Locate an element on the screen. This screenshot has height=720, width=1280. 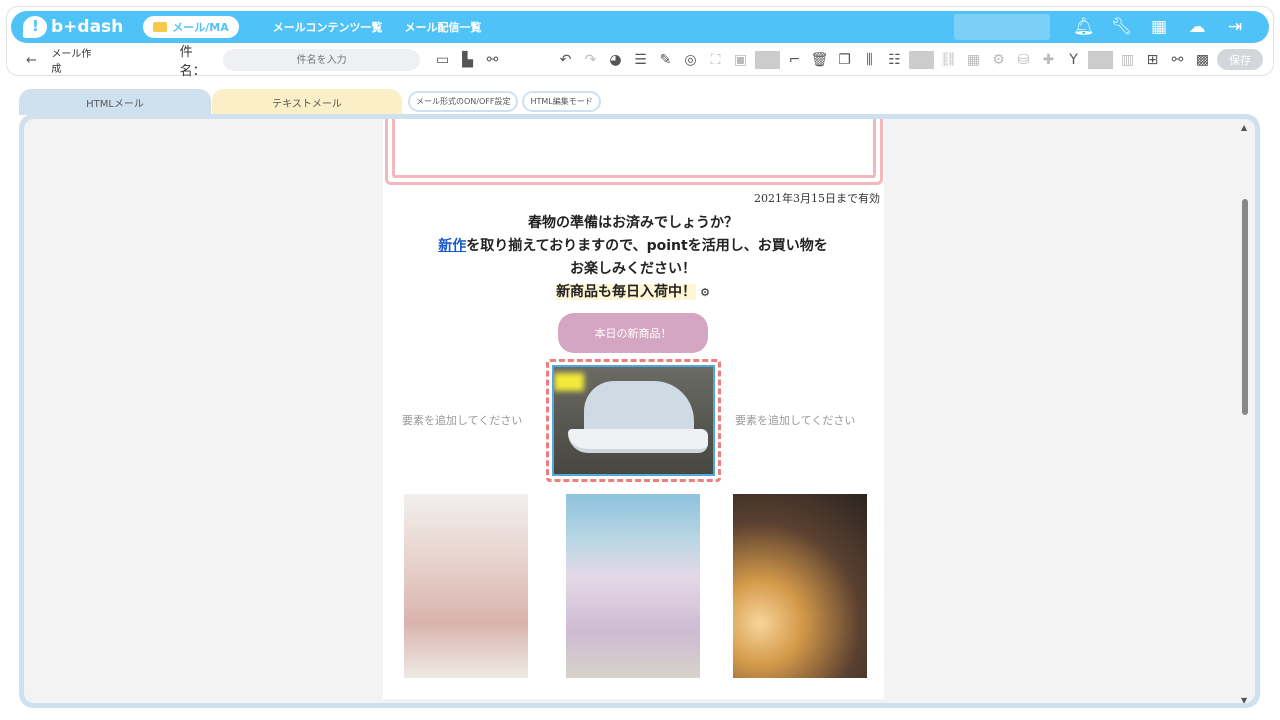
add-block-icon: ⊞ is located at coordinates (1152, 60).